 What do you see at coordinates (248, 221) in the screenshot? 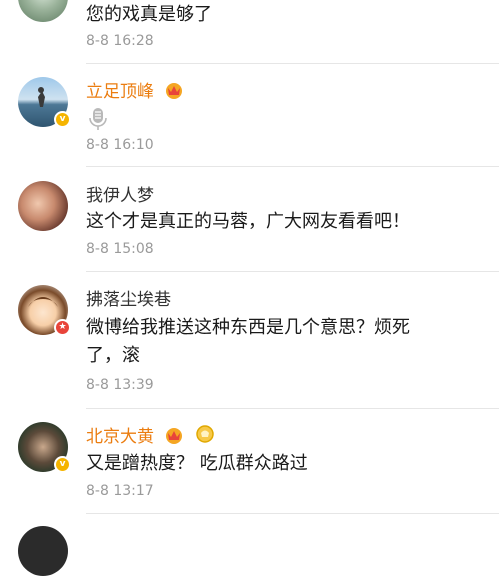
I see `comment-text: 这个才是真正的马蓉，广大网友看看吧！` at bounding box center [248, 221].